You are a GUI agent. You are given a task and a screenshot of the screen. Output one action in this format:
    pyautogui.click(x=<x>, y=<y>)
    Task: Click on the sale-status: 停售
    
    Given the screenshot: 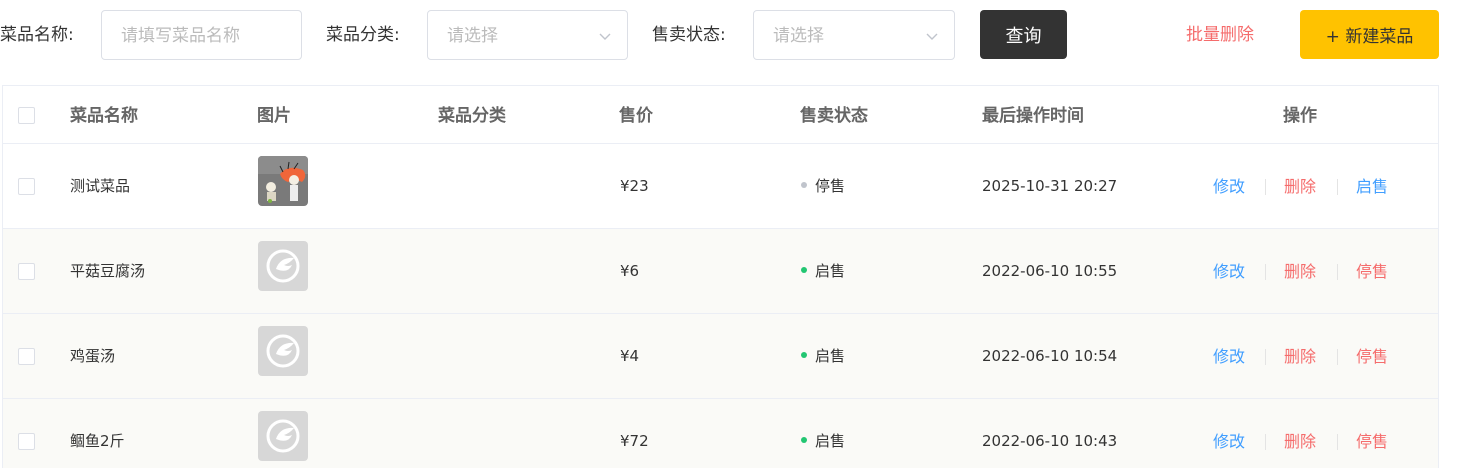 What is the action you would take?
    pyautogui.click(x=823, y=186)
    